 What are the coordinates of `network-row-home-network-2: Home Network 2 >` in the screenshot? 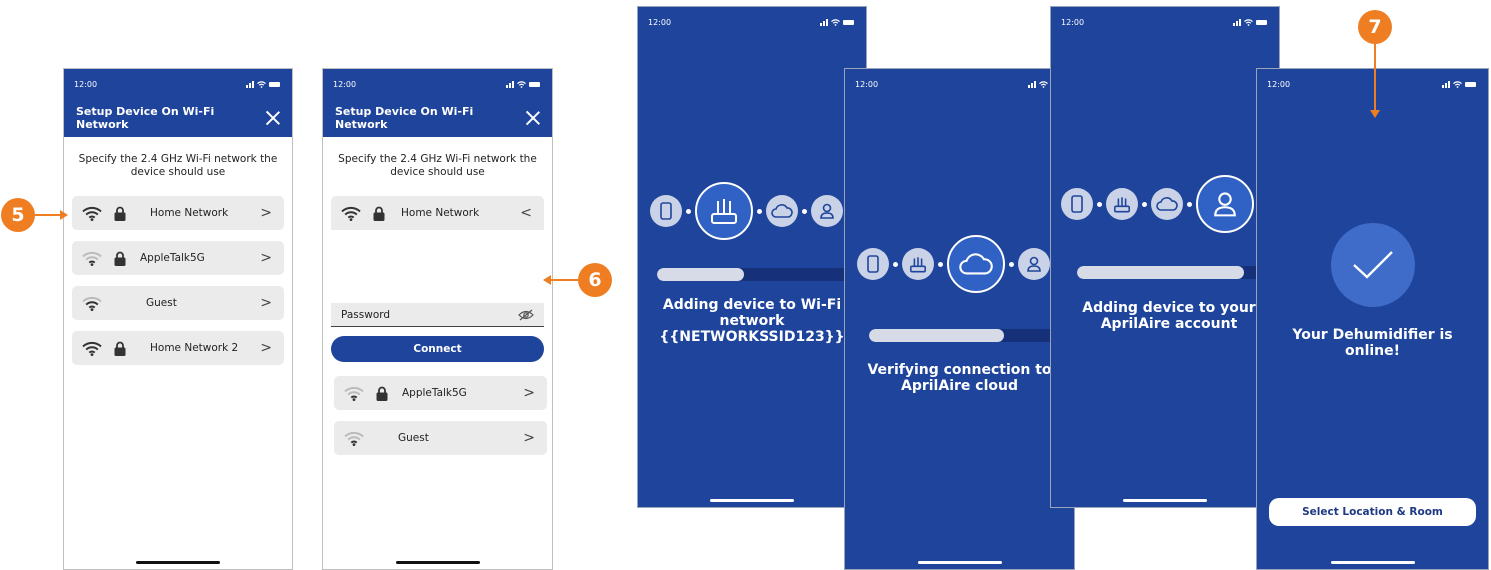 It's located at (178, 348).